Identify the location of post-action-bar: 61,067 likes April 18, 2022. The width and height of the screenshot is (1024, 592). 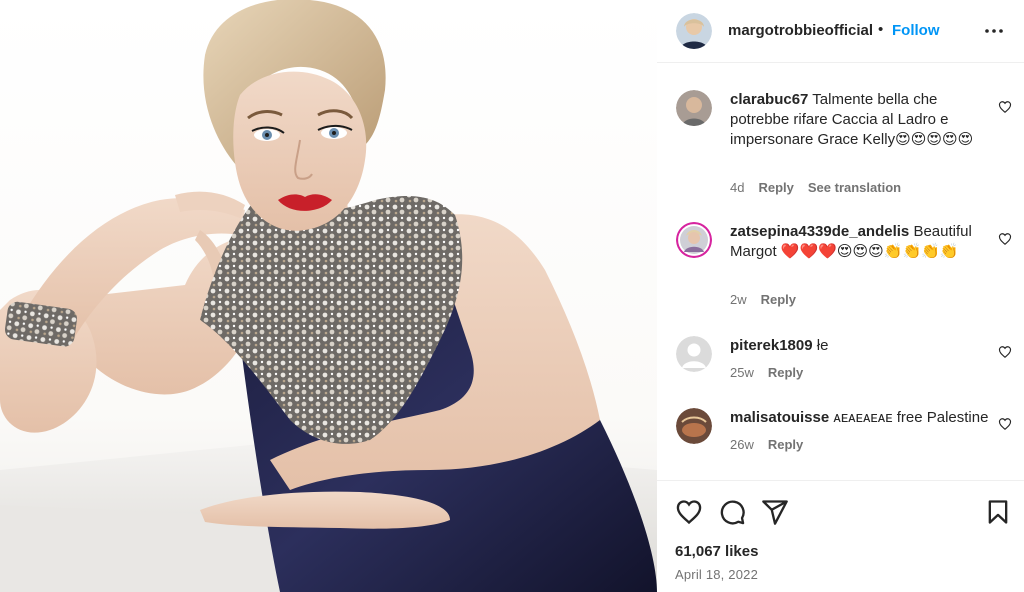
(840, 536).